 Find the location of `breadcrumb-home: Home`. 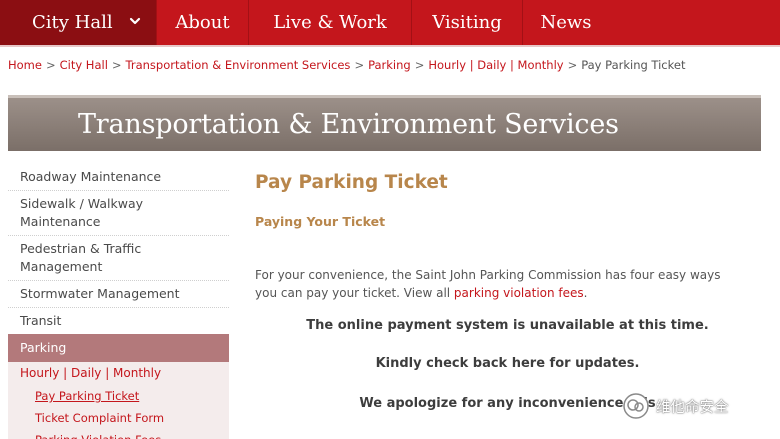

breadcrumb-home: Home is located at coordinates (25, 65).